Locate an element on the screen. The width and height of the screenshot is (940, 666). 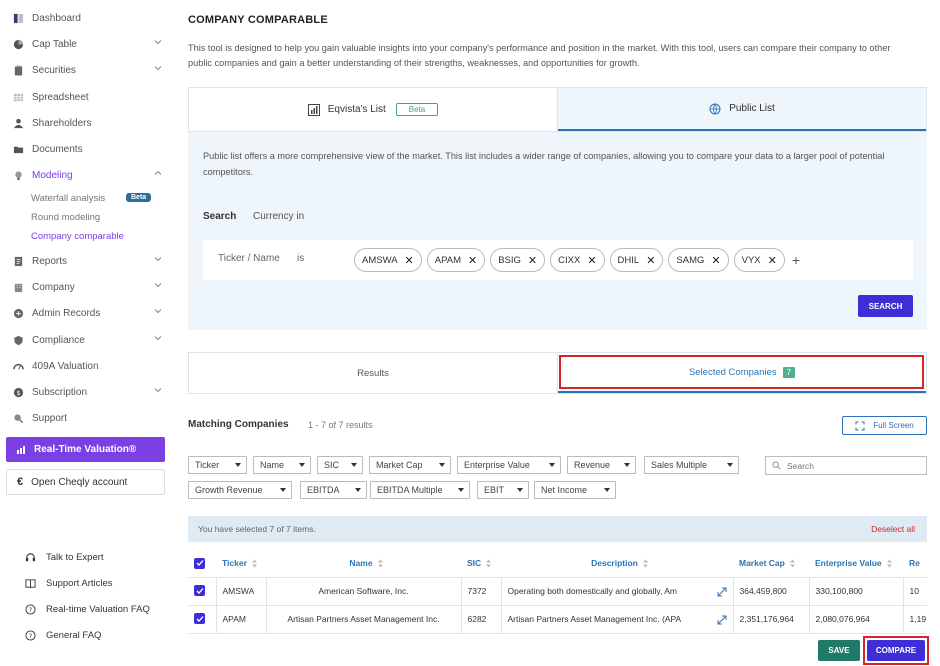
chart-icon is located at coordinates (21, 449).